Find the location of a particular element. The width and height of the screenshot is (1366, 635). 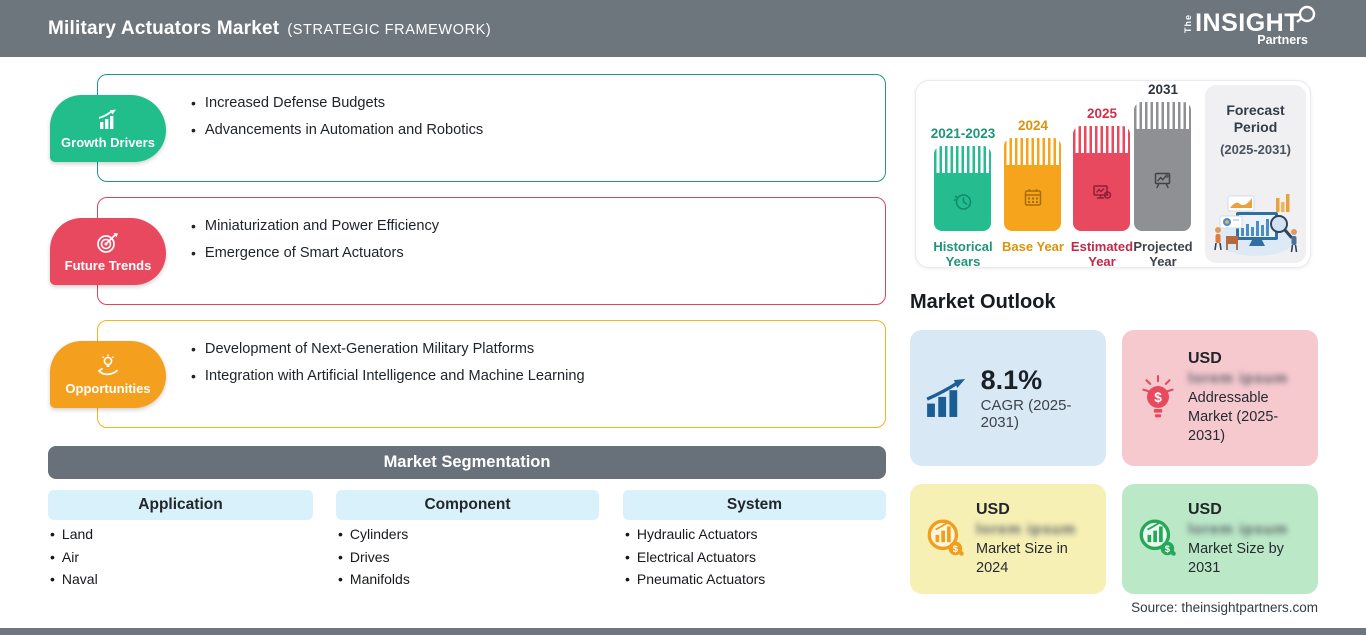

bar-chart-arrow-icon is located at coordinates (107, 119).